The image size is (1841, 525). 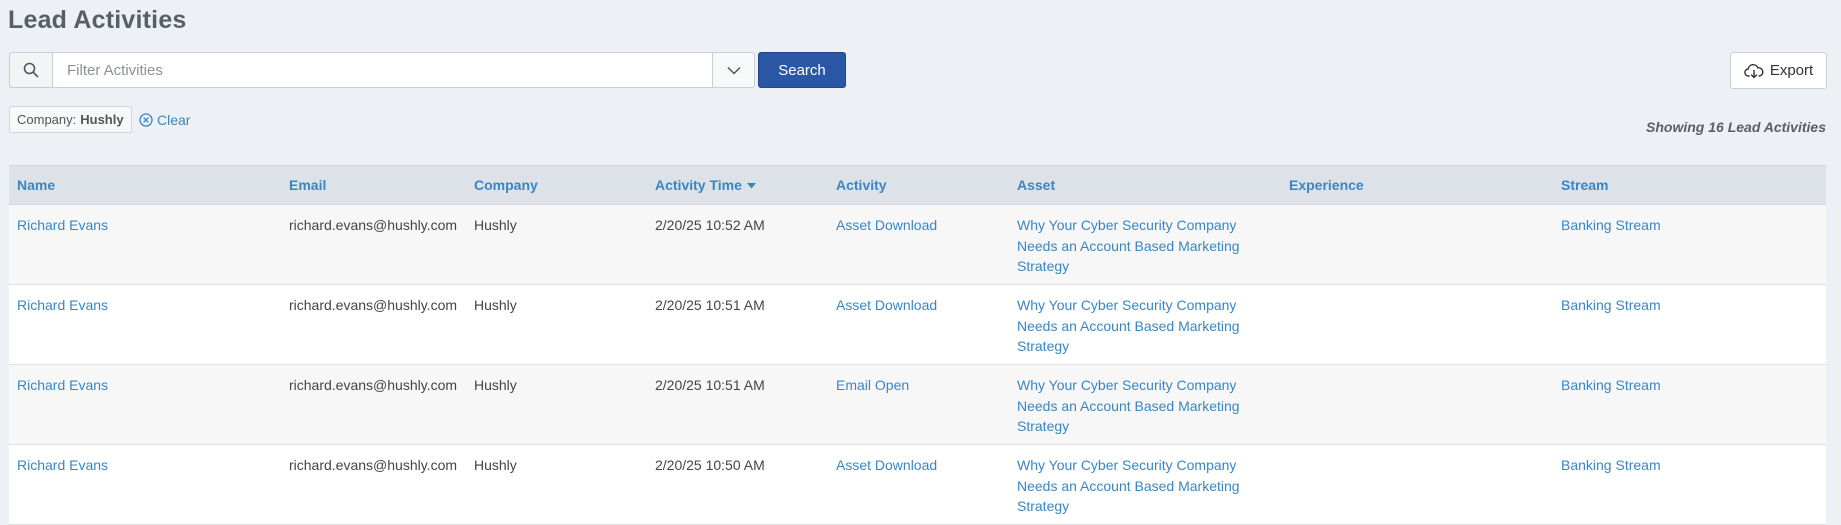 What do you see at coordinates (1753, 70) in the screenshot?
I see `cloud-download-icon` at bounding box center [1753, 70].